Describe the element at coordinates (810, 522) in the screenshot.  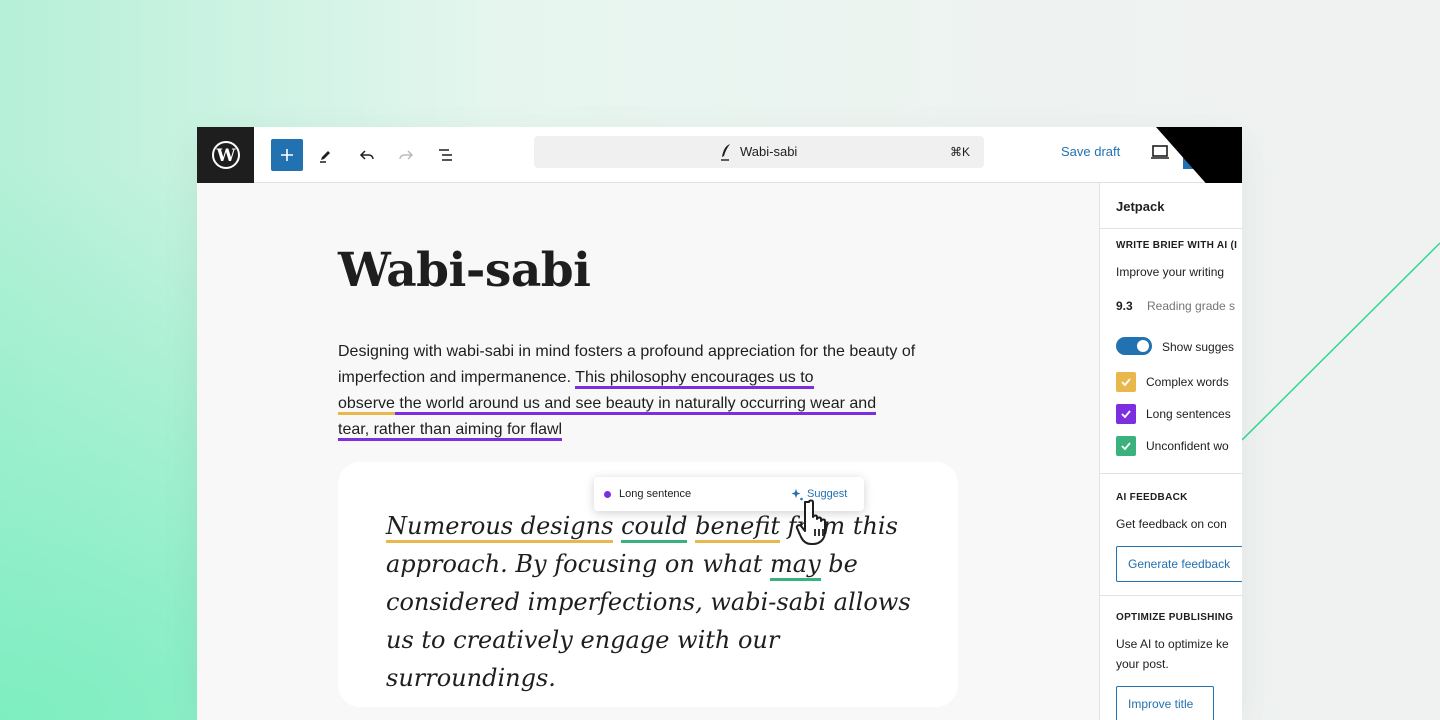
I see `hand-cursor-icon` at that location.